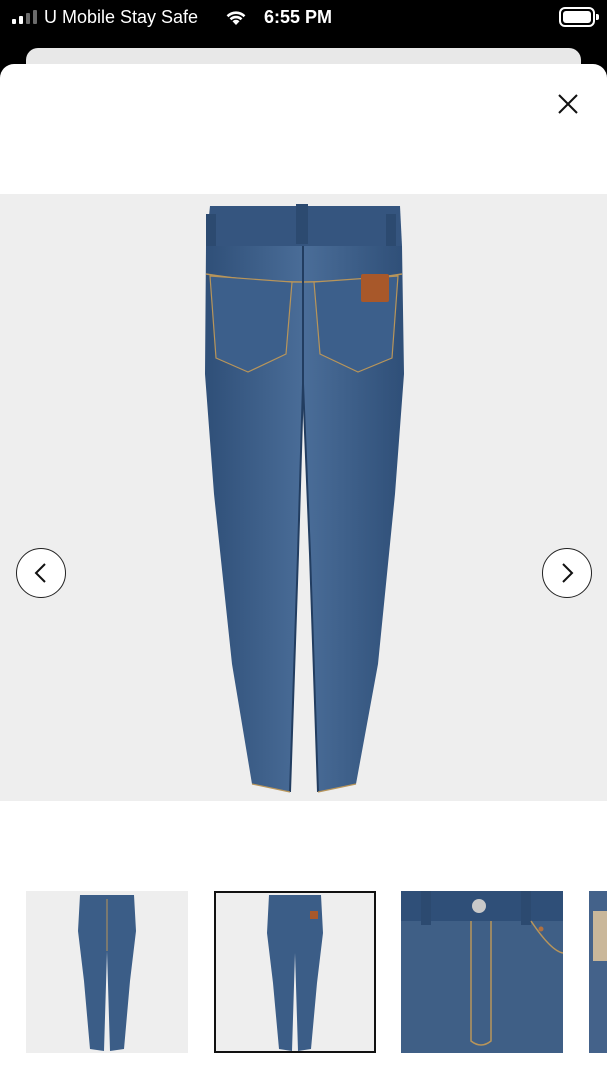 The width and height of the screenshot is (607, 1080). I want to click on chevron-right-icon, so click(568, 573).